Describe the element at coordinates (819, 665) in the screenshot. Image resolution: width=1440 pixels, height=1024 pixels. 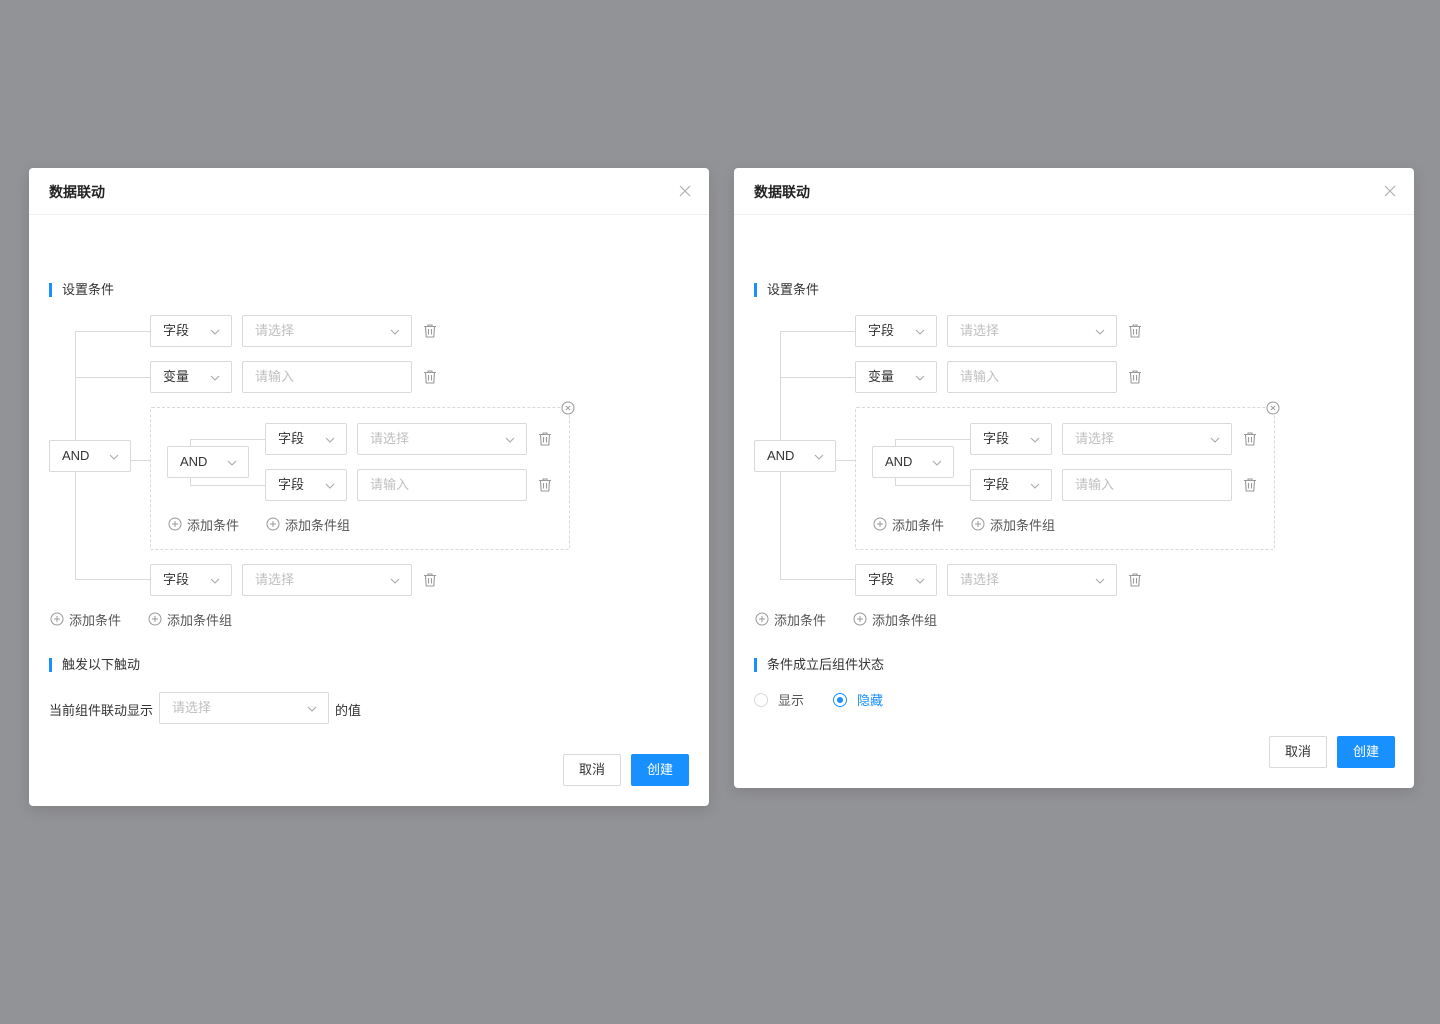
I see `section-title-component-state: 条件成立后组件状态` at that location.